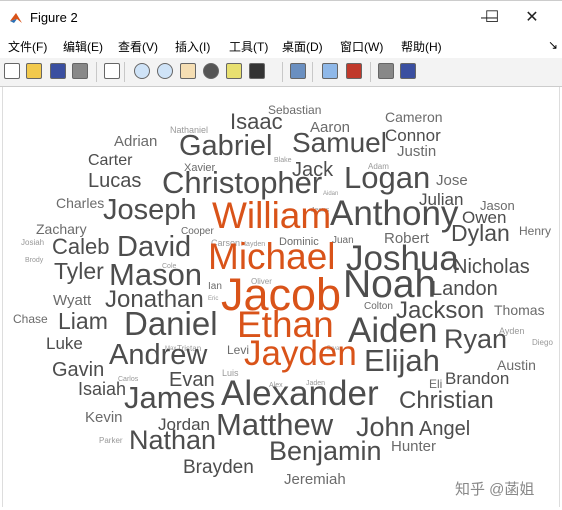  I want to click on word-jeremiah: Jeremiah, so click(315, 480).